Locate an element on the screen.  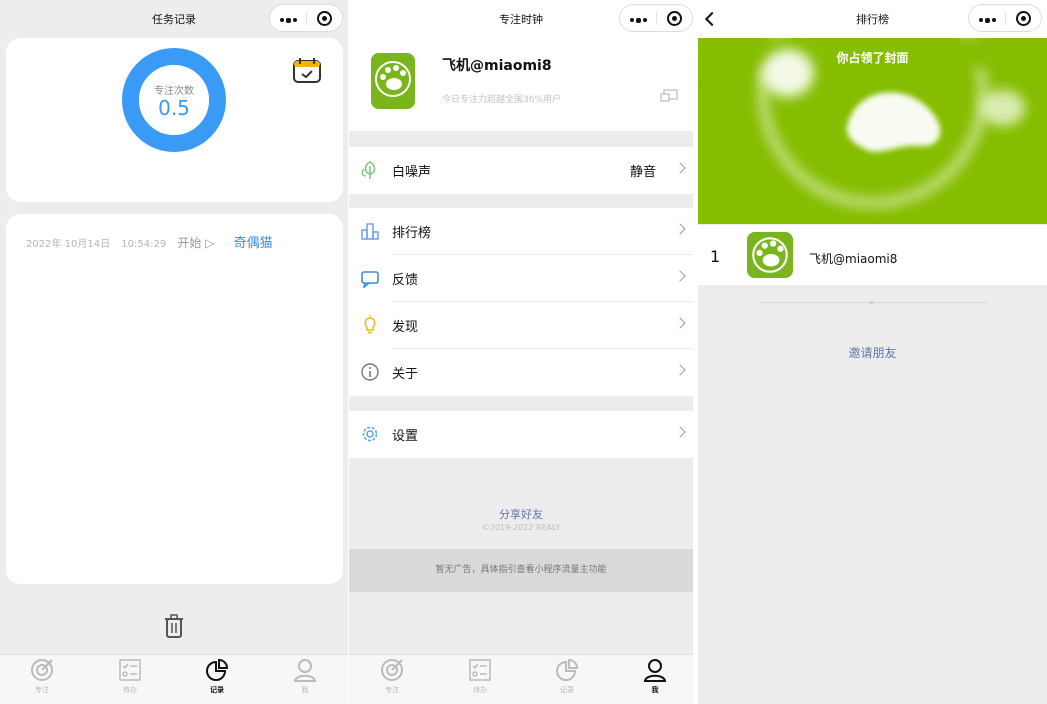
menu-item-feedback: 反馈 is located at coordinates (521, 278).